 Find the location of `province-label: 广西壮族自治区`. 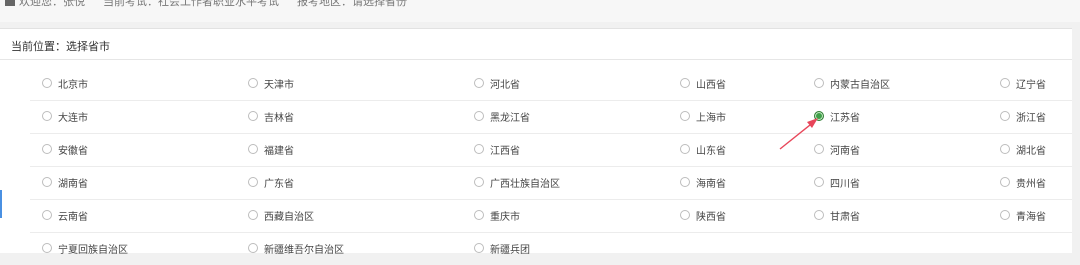

province-label: 广西壮族自治区 is located at coordinates (525, 184).